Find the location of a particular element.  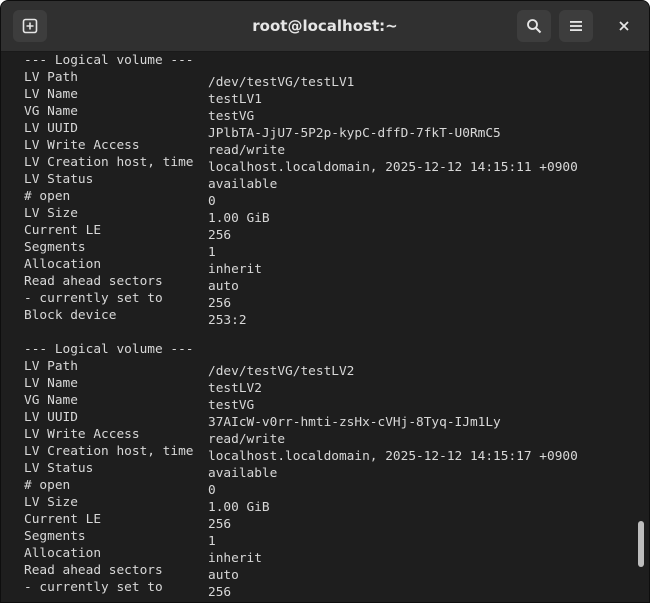

hamburger-menu-icon is located at coordinates (576, 26).